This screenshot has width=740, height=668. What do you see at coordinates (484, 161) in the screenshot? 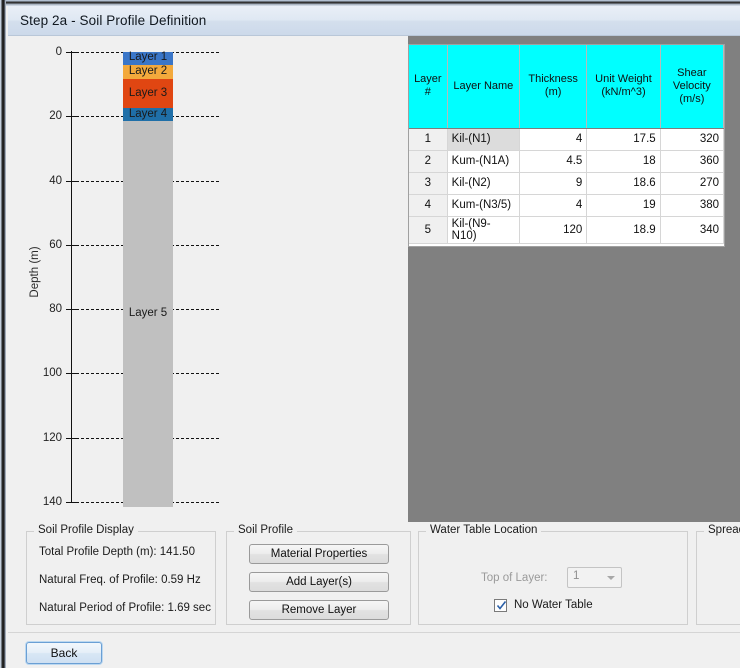
I see `cell-layer-name: Kum-(N1A)` at bounding box center [484, 161].